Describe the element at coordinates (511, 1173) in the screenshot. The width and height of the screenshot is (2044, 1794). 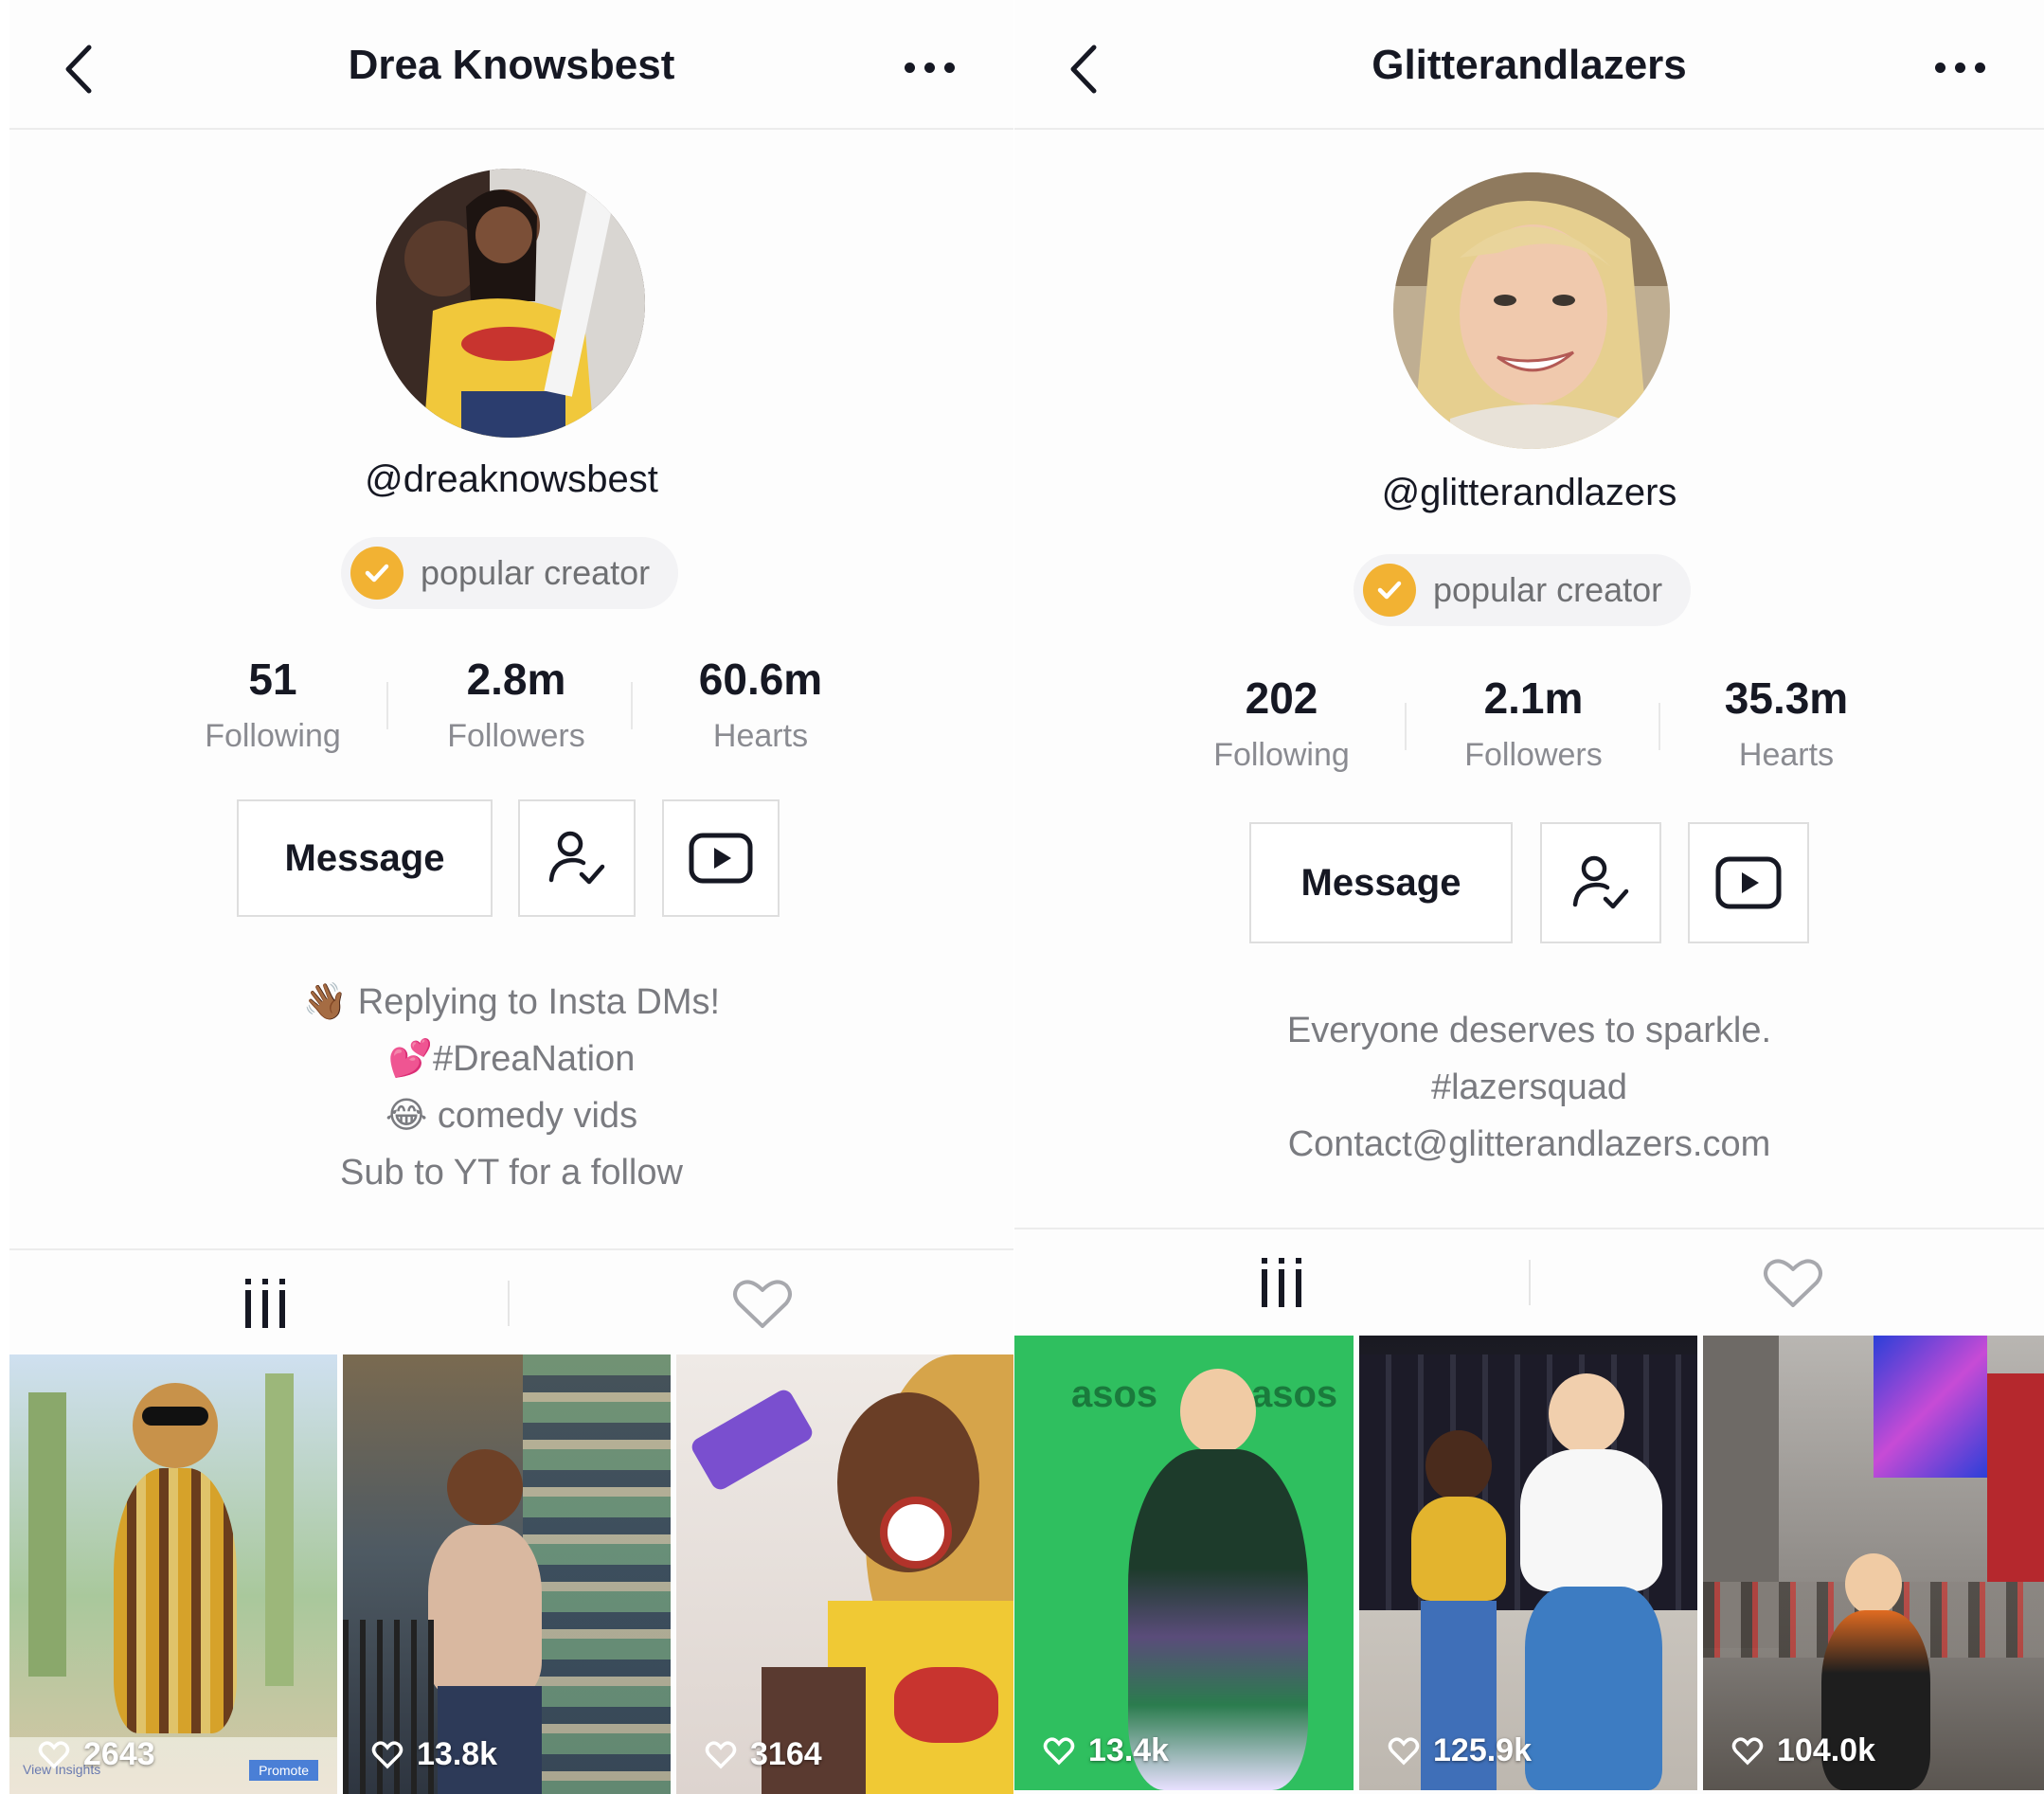
I see `bio-line: Sub to YT for a follow` at that location.